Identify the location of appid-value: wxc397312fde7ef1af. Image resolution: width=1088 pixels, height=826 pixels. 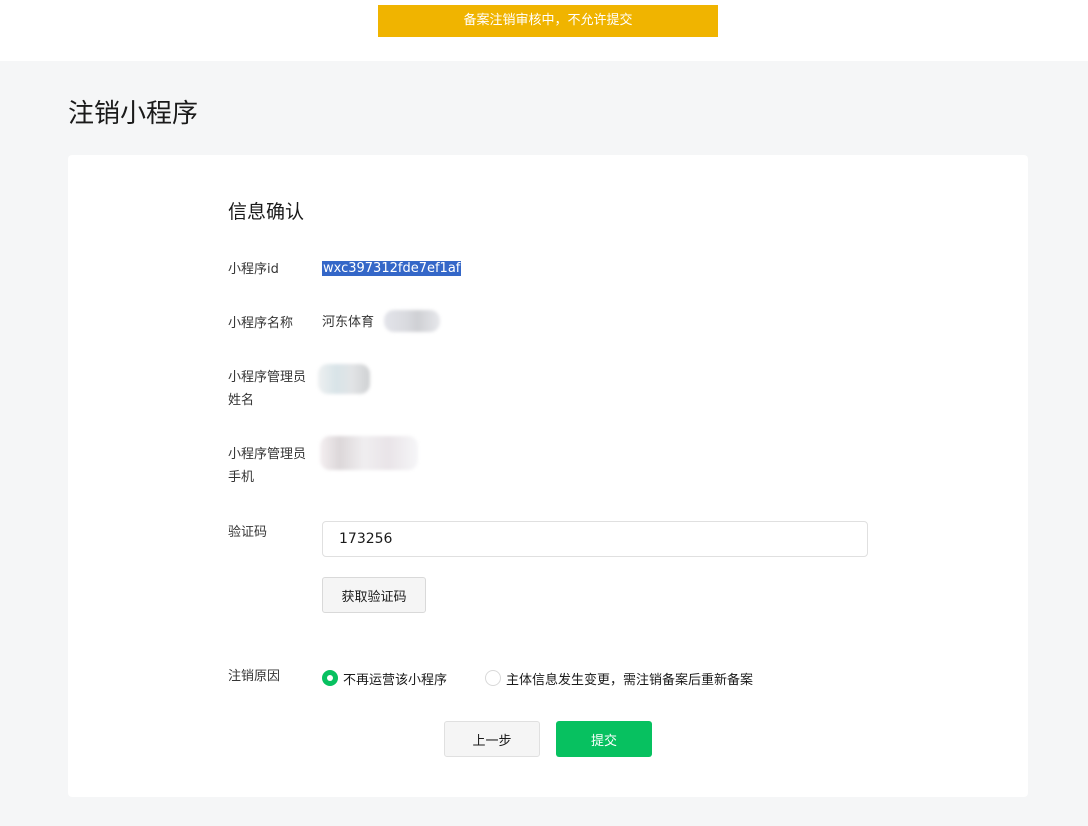
(392, 269).